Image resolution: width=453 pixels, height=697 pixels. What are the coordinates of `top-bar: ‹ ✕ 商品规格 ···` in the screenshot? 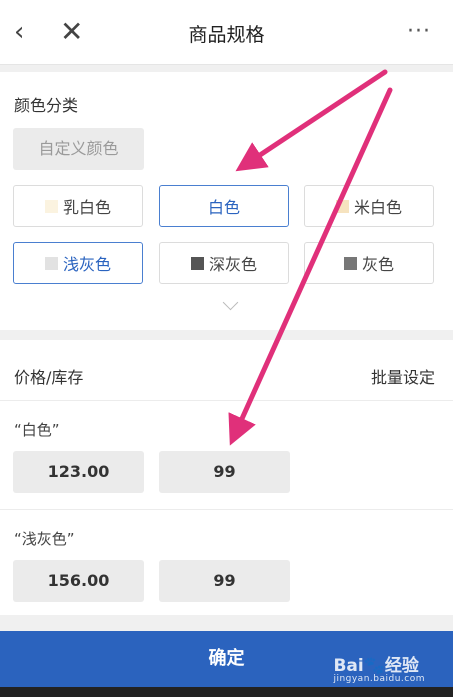 It's located at (226, 32).